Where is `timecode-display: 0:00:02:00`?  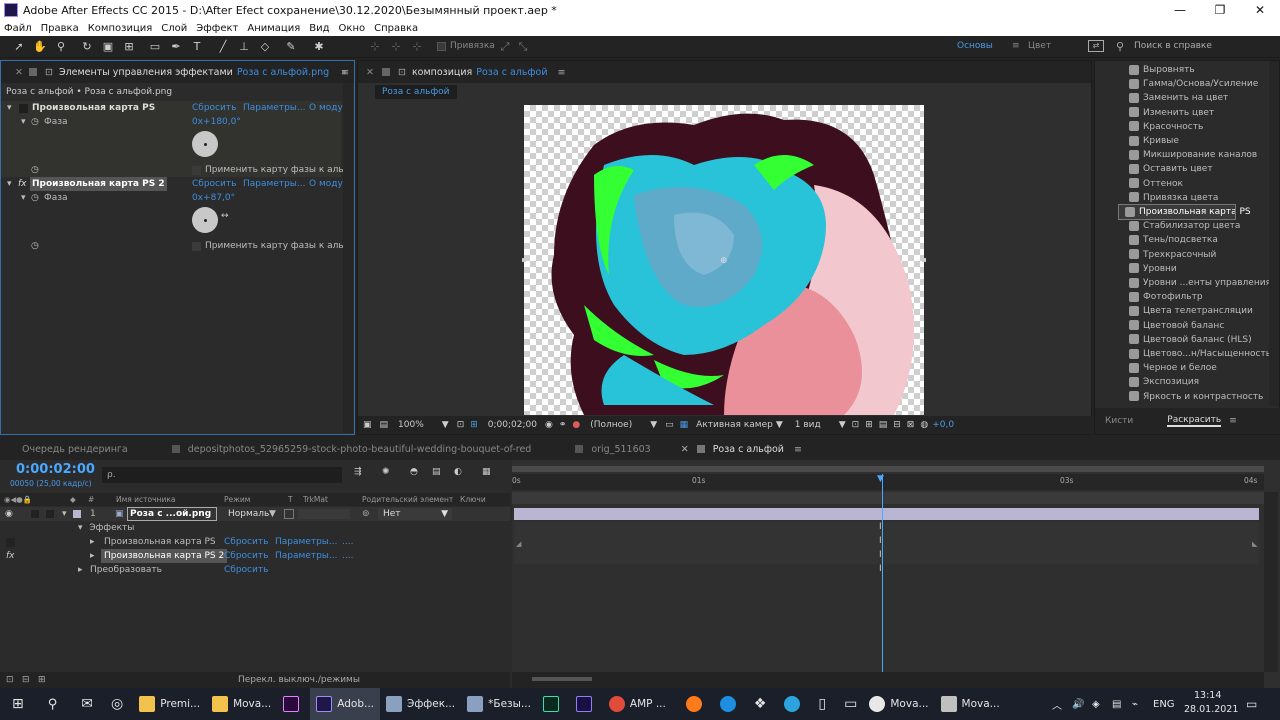
timecode-display: 0:00:02:00 is located at coordinates (55, 469).